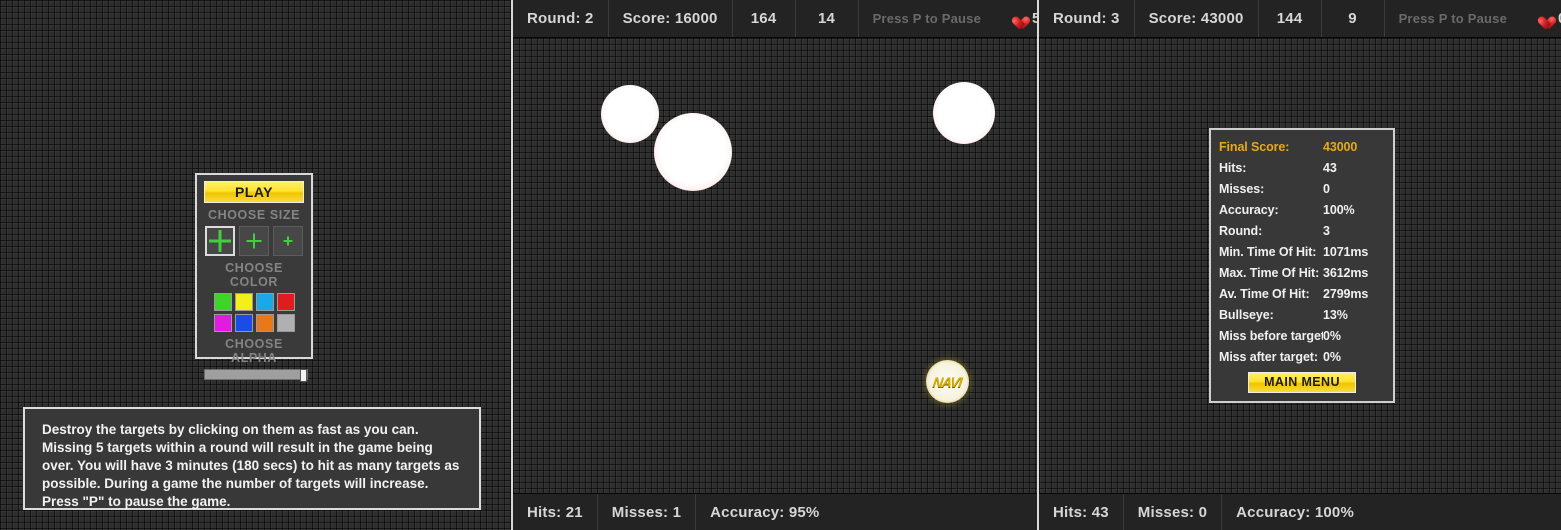 Image resolution: width=1561 pixels, height=530 pixels. Describe the element at coordinates (1326, 230) in the screenshot. I see `summary-row-value: 3` at that location.